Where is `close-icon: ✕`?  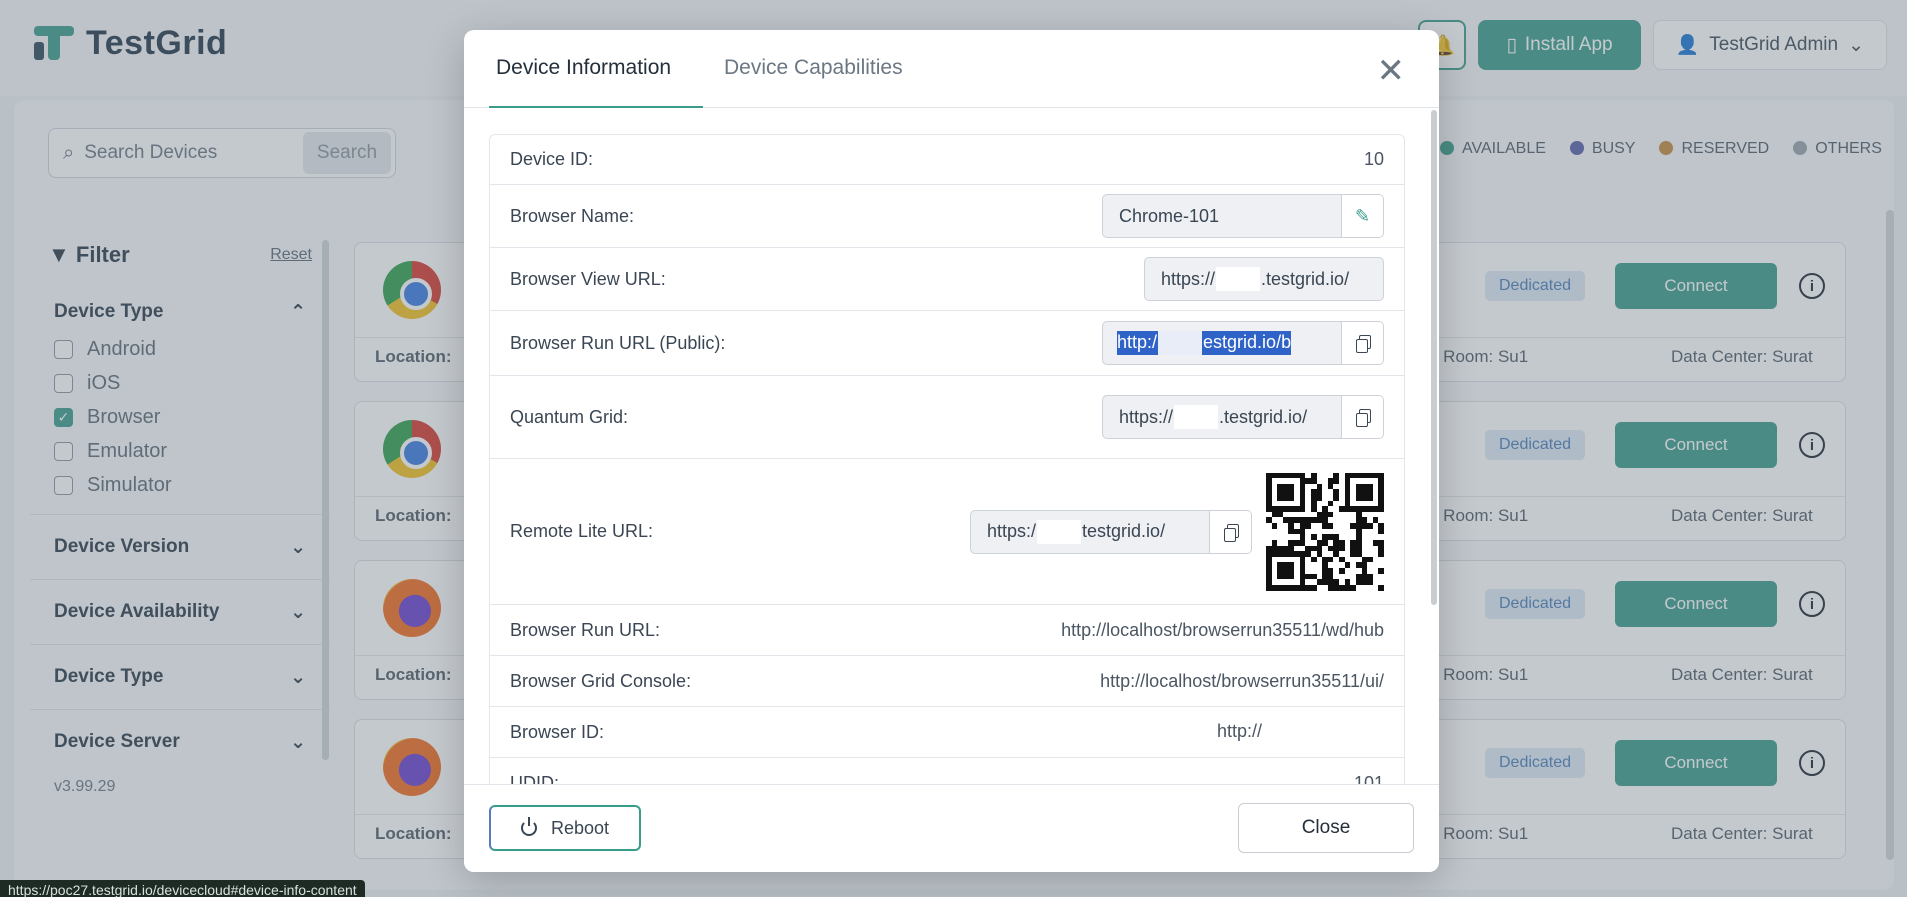
close-icon: ✕ is located at coordinates (1391, 71).